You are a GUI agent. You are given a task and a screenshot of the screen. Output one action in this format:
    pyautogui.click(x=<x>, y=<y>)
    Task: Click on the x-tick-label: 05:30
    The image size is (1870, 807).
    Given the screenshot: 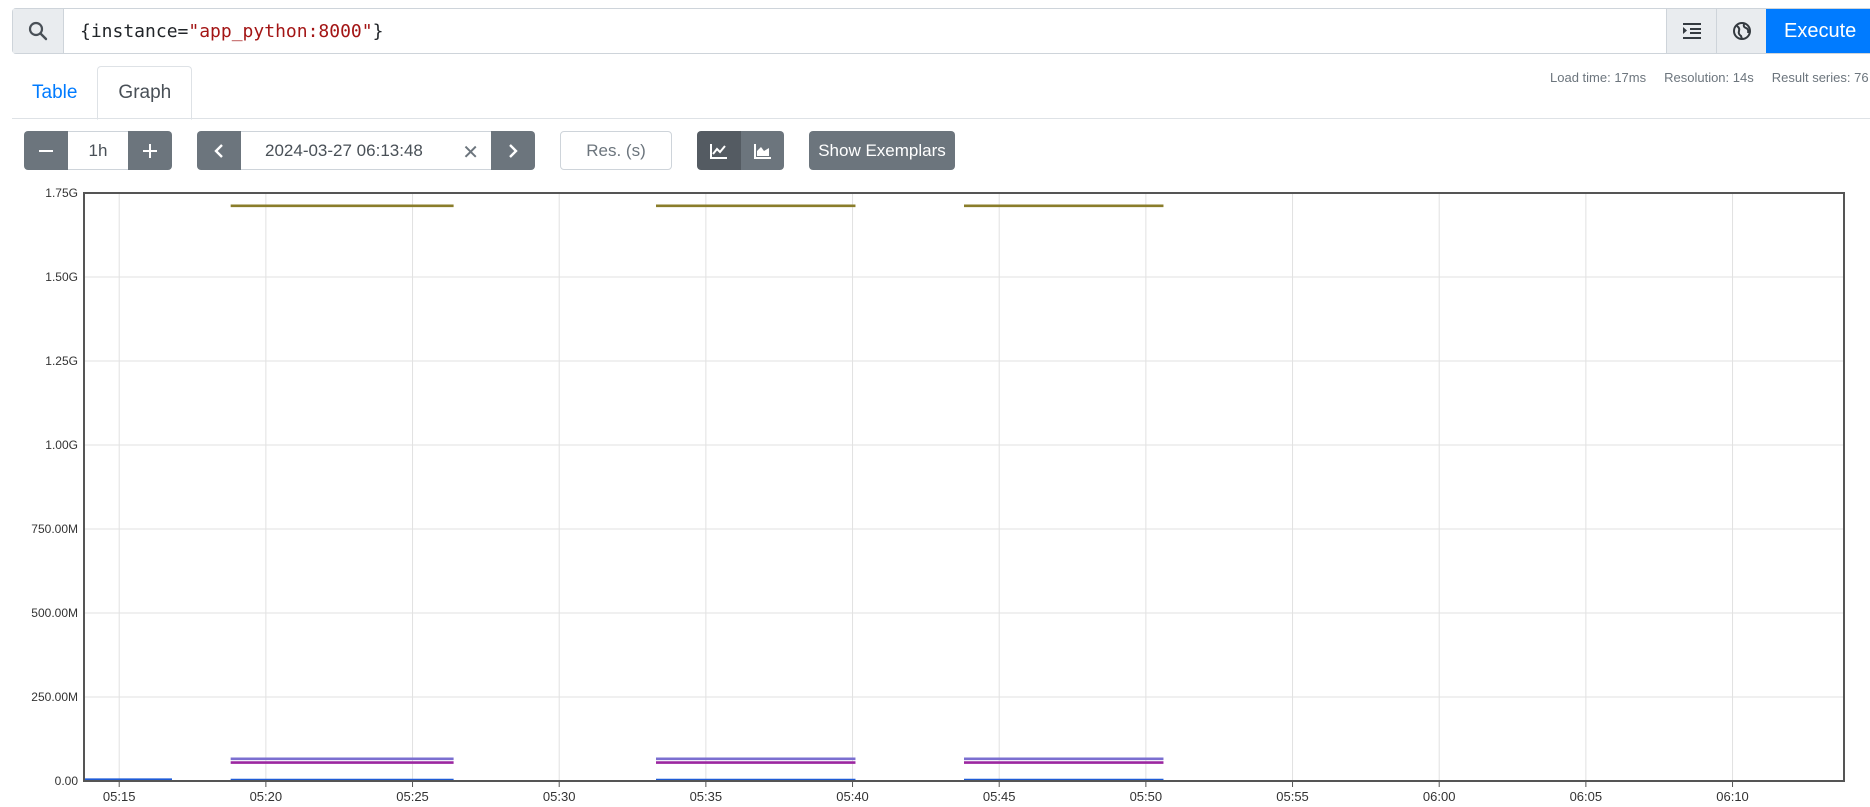 What is the action you would take?
    pyautogui.click(x=559, y=796)
    